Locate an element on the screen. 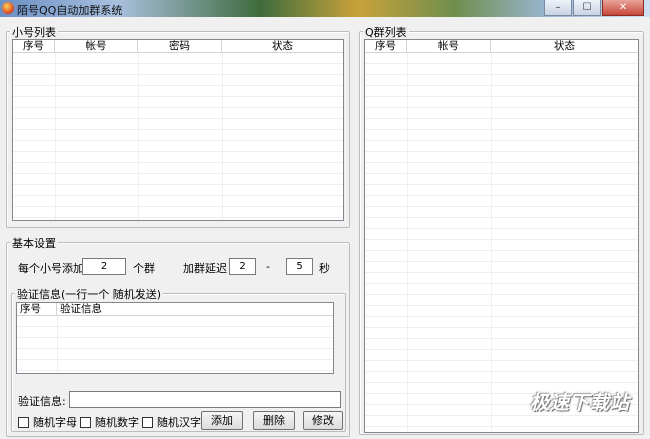 The width and height of the screenshot is (650, 439). random-digits-checkbox: 随机数字 is located at coordinates (109, 422).